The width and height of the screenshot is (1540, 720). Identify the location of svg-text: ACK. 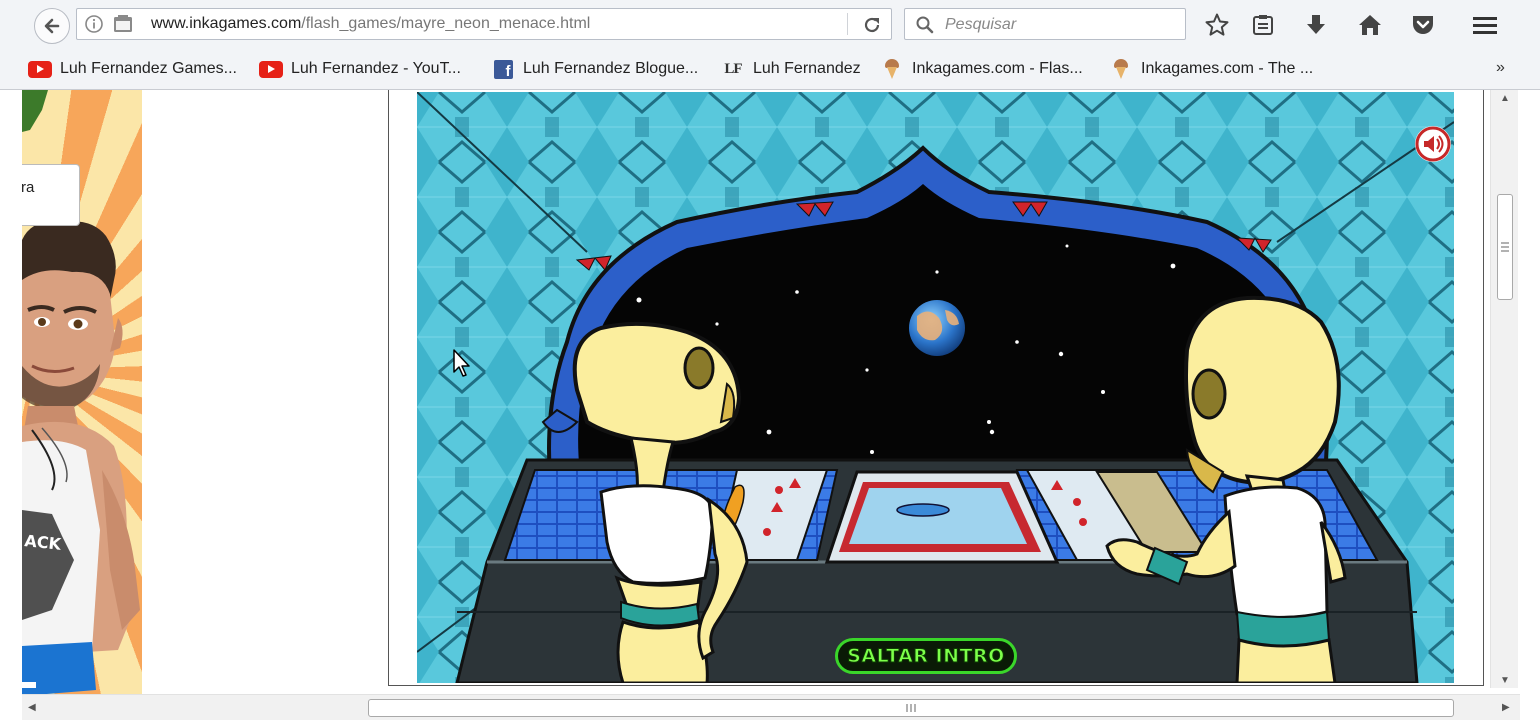
(43, 542).